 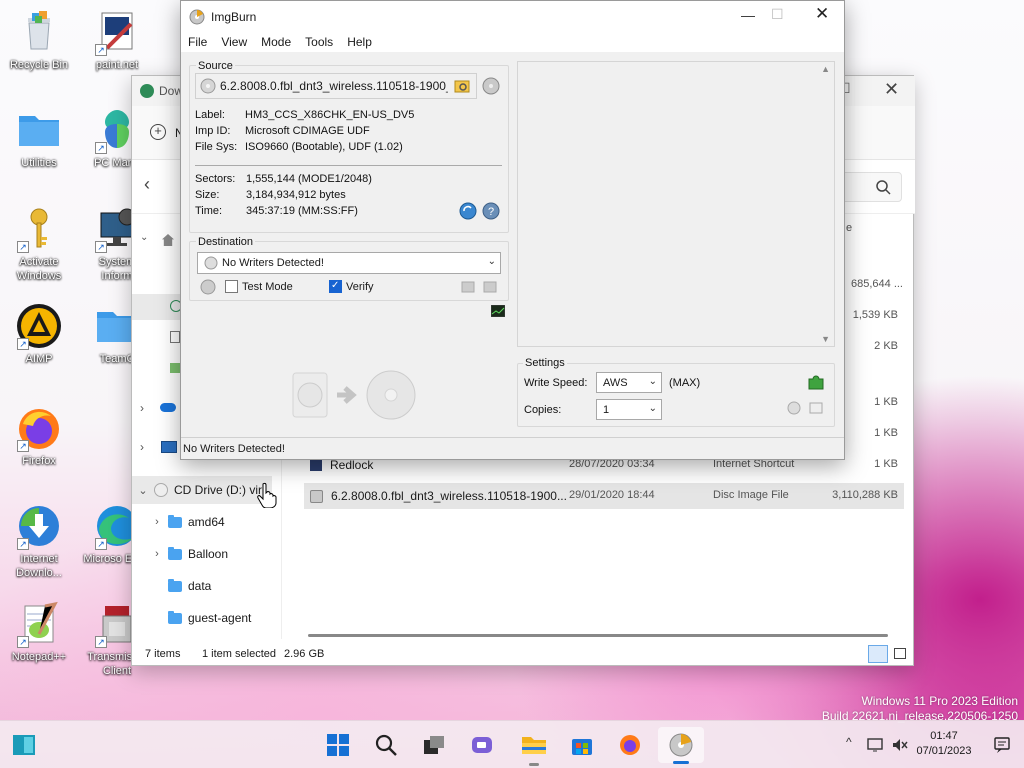 I want to click on file-explorer-taskbar, so click(x=534, y=747).